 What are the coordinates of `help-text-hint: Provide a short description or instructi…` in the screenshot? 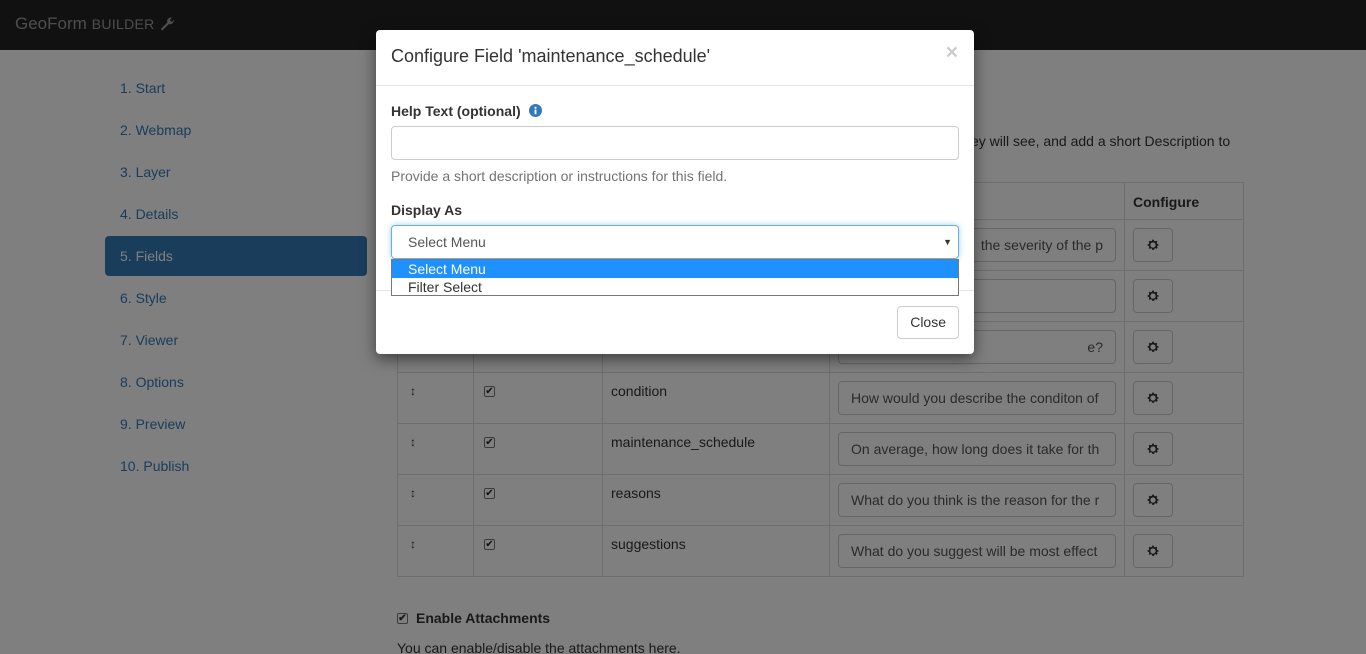 It's located at (559, 176).